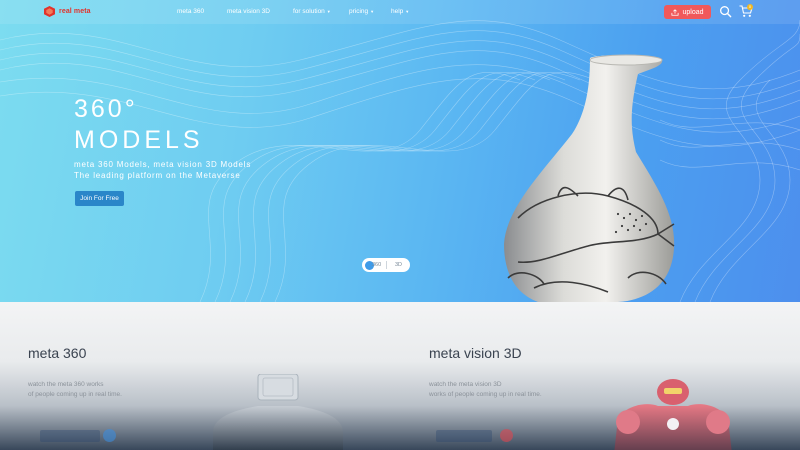 The image size is (800, 450). I want to click on nav-item-label: for solution, so click(309, 11).